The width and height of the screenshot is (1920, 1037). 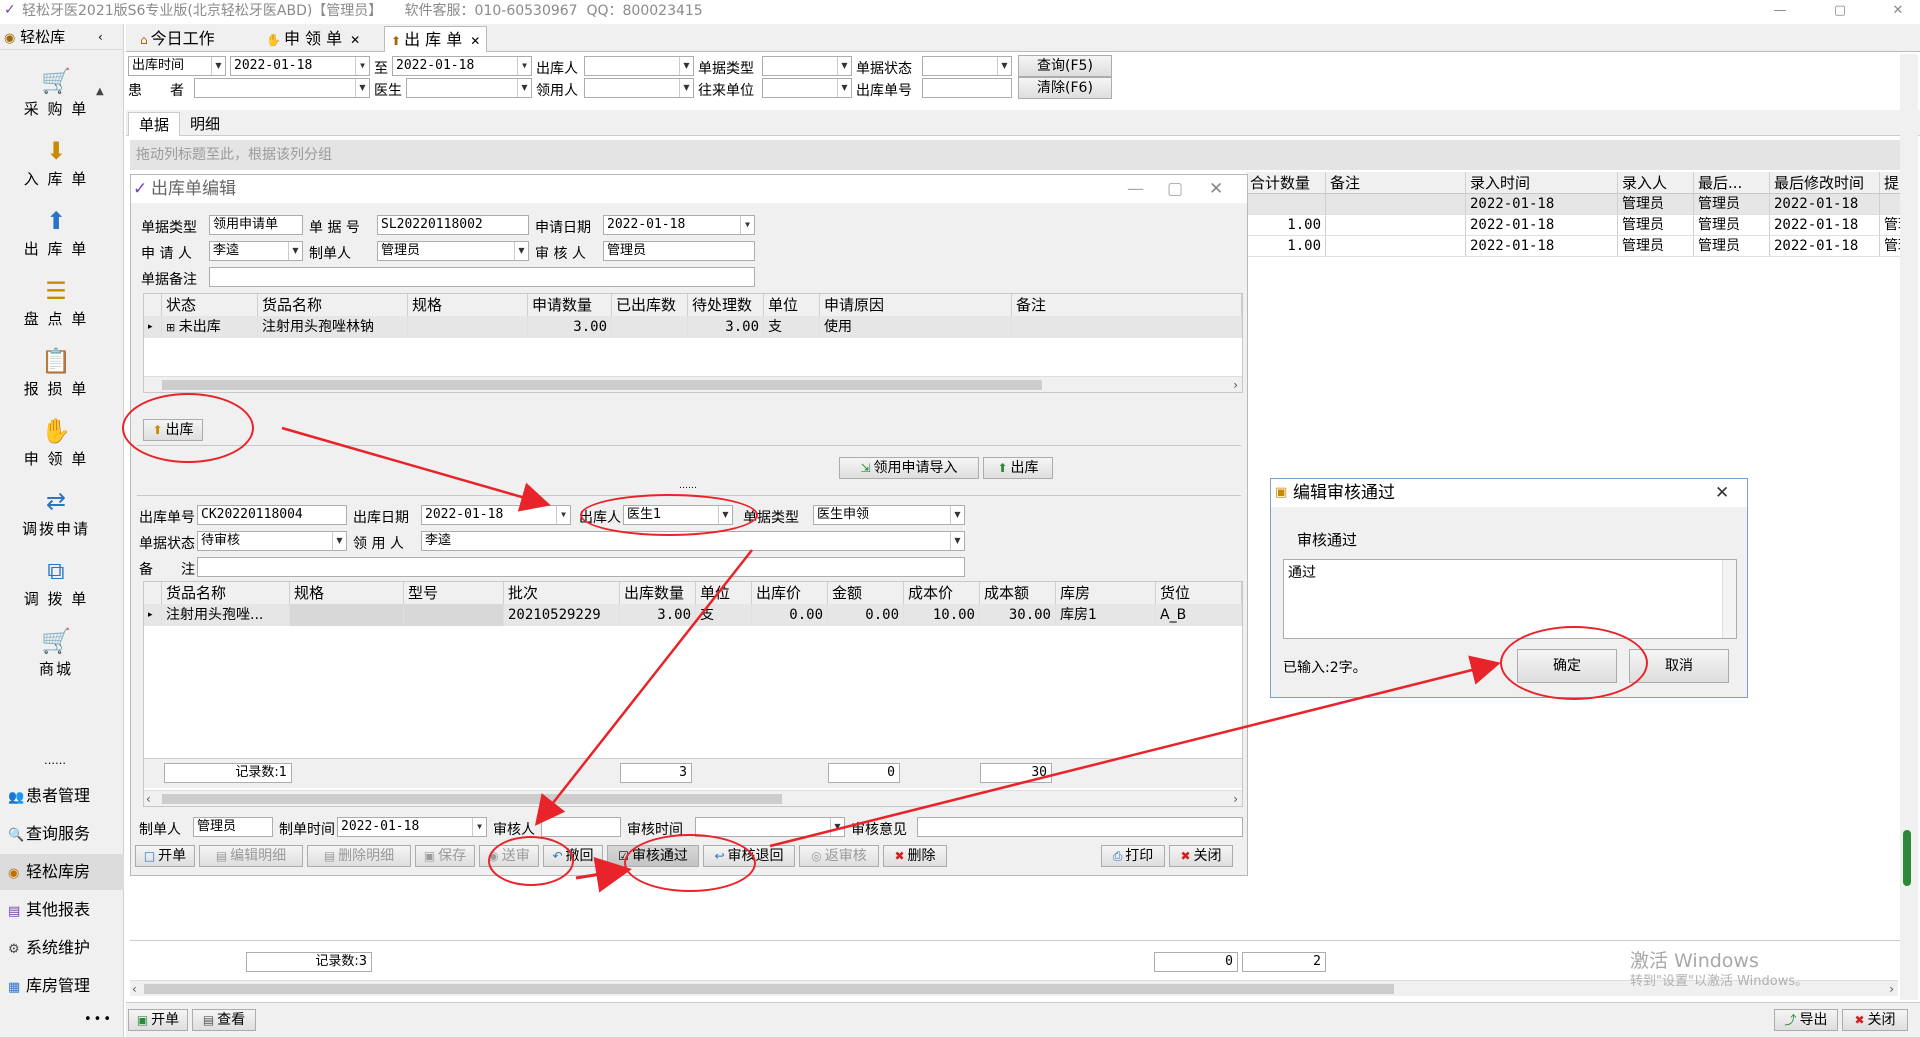 What do you see at coordinates (693, 327) in the screenshot?
I see `table-row: ▸ ⊞ 未出库 注射用头孢唑林钠 3.00 3.00 支 使用` at bounding box center [693, 327].